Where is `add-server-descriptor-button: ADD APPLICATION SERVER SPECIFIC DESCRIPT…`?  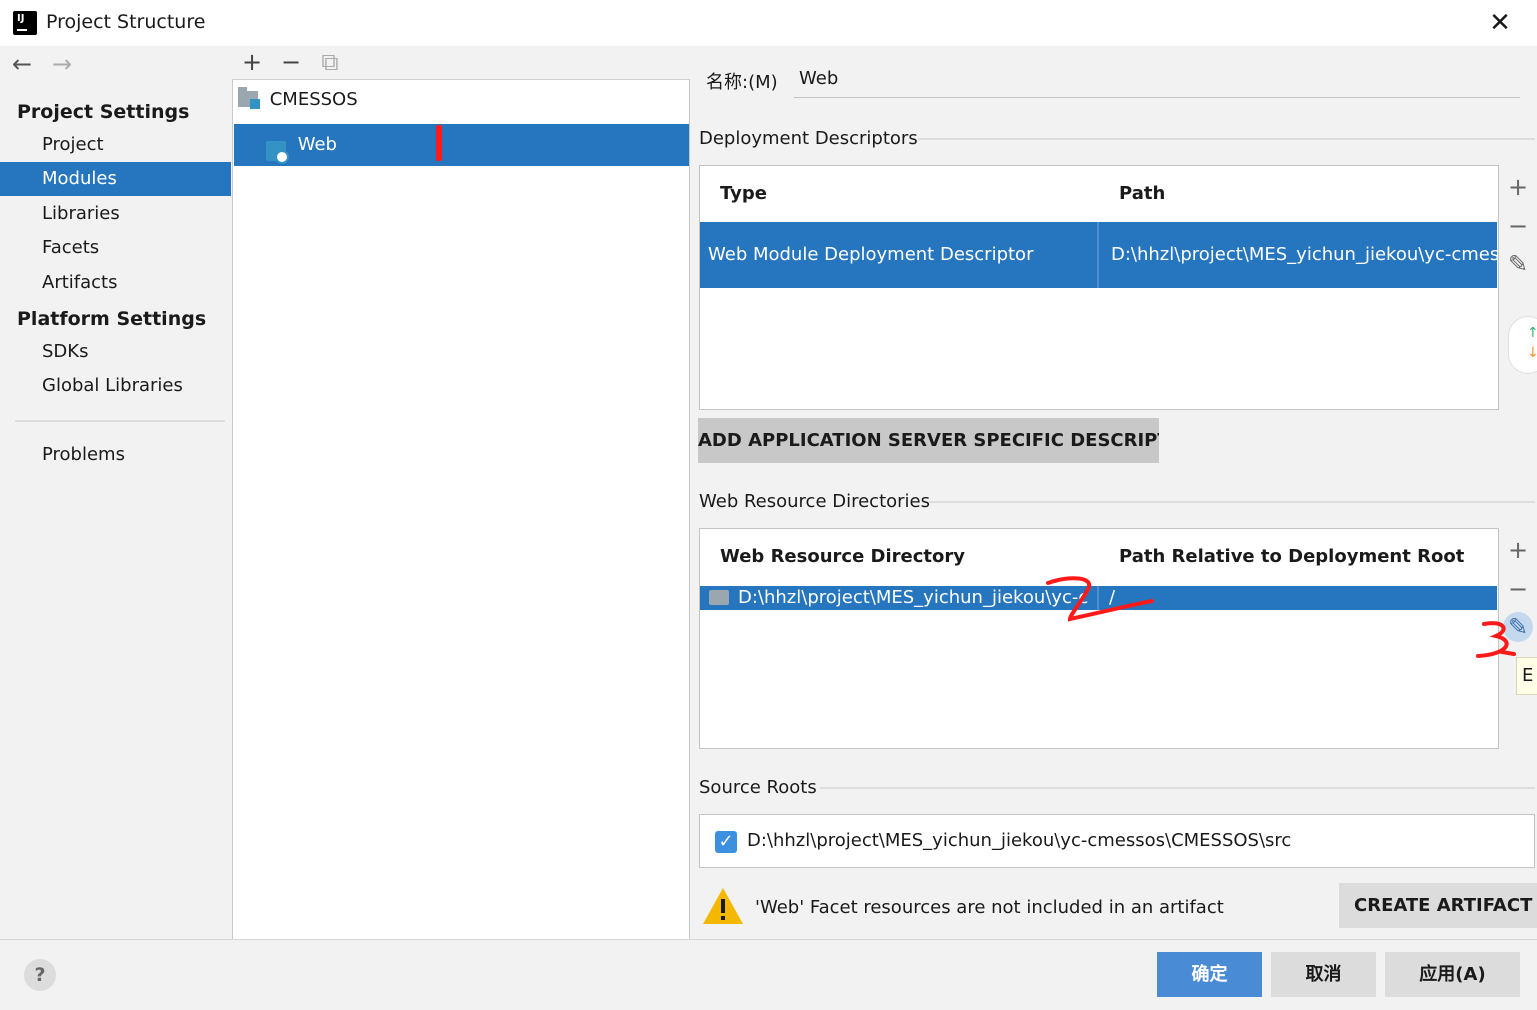 add-server-descriptor-button: ADD APPLICATION SERVER SPECIFIC DESCRIPT… is located at coordinates (928, 440).